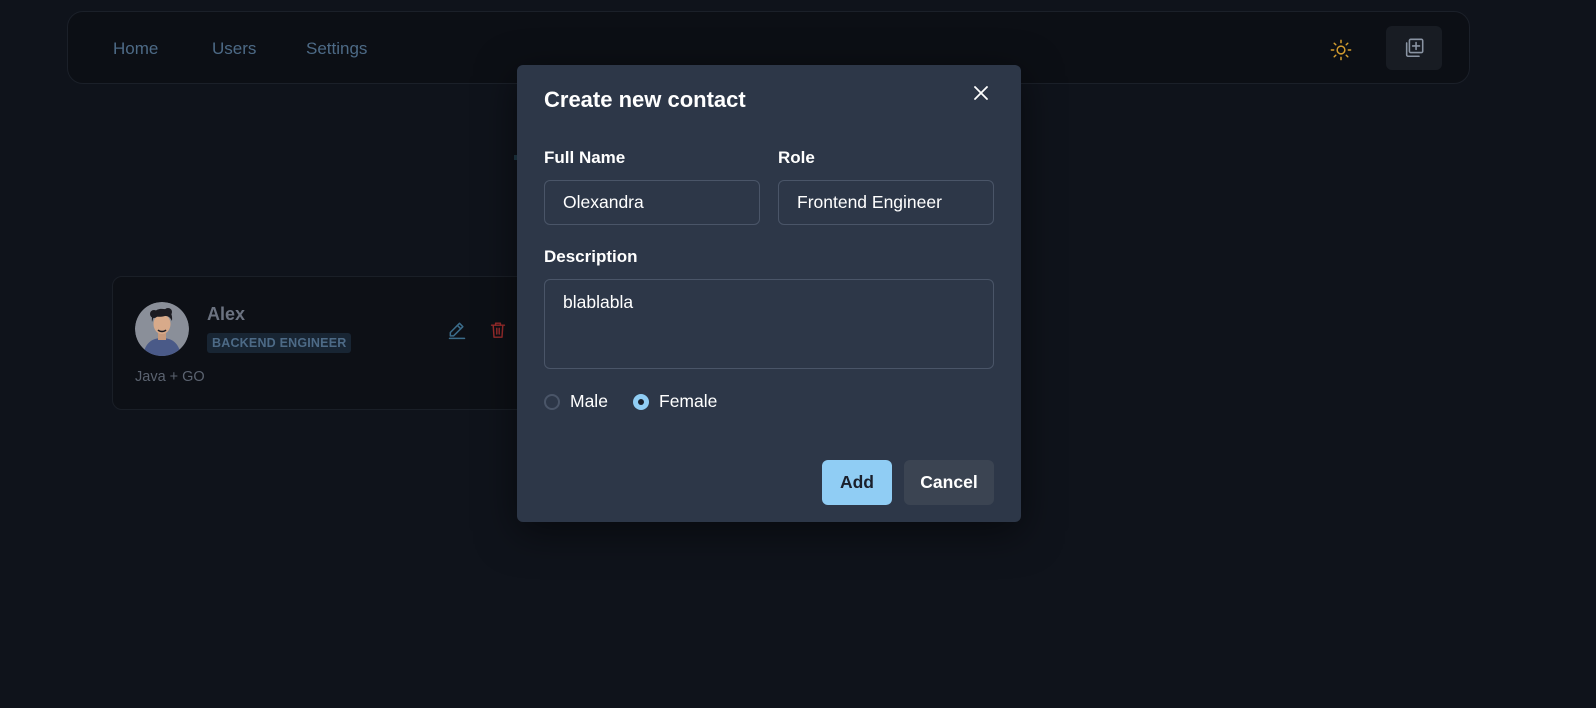  I want to click on user-avatar, so click(162, 329).